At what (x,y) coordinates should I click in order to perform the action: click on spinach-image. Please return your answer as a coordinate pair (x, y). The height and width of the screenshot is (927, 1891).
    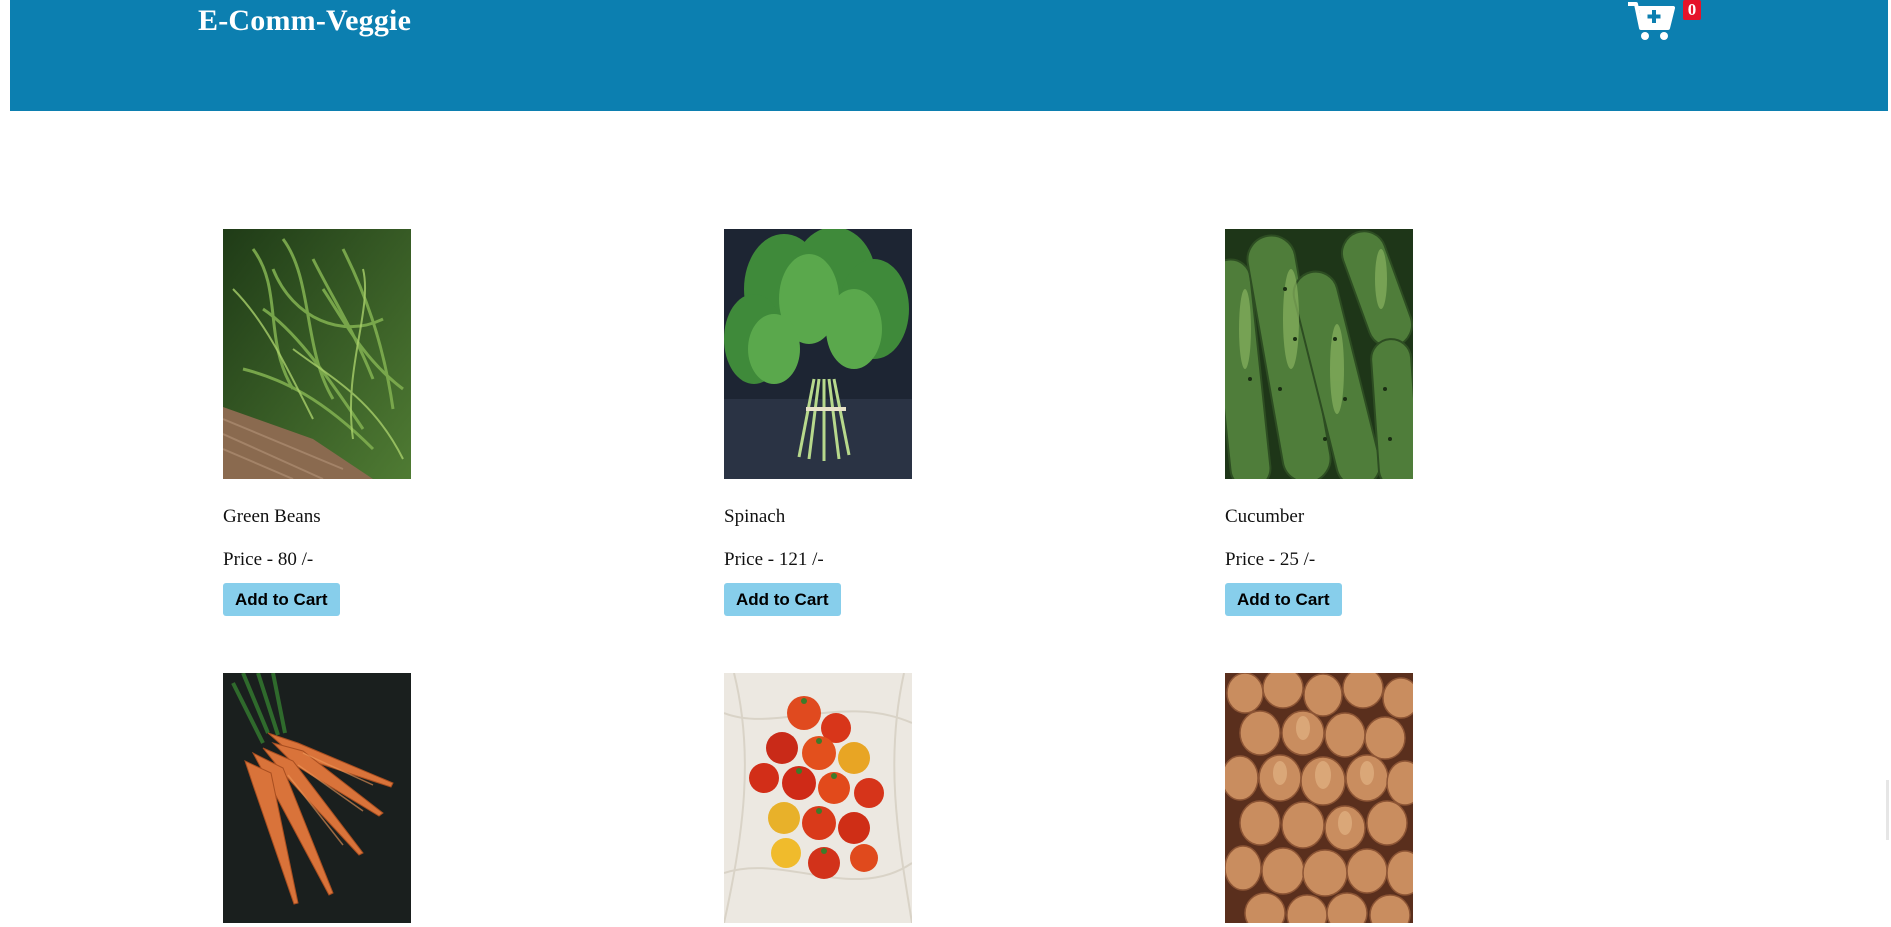
    Looking at the image, I should click on (818, 354).